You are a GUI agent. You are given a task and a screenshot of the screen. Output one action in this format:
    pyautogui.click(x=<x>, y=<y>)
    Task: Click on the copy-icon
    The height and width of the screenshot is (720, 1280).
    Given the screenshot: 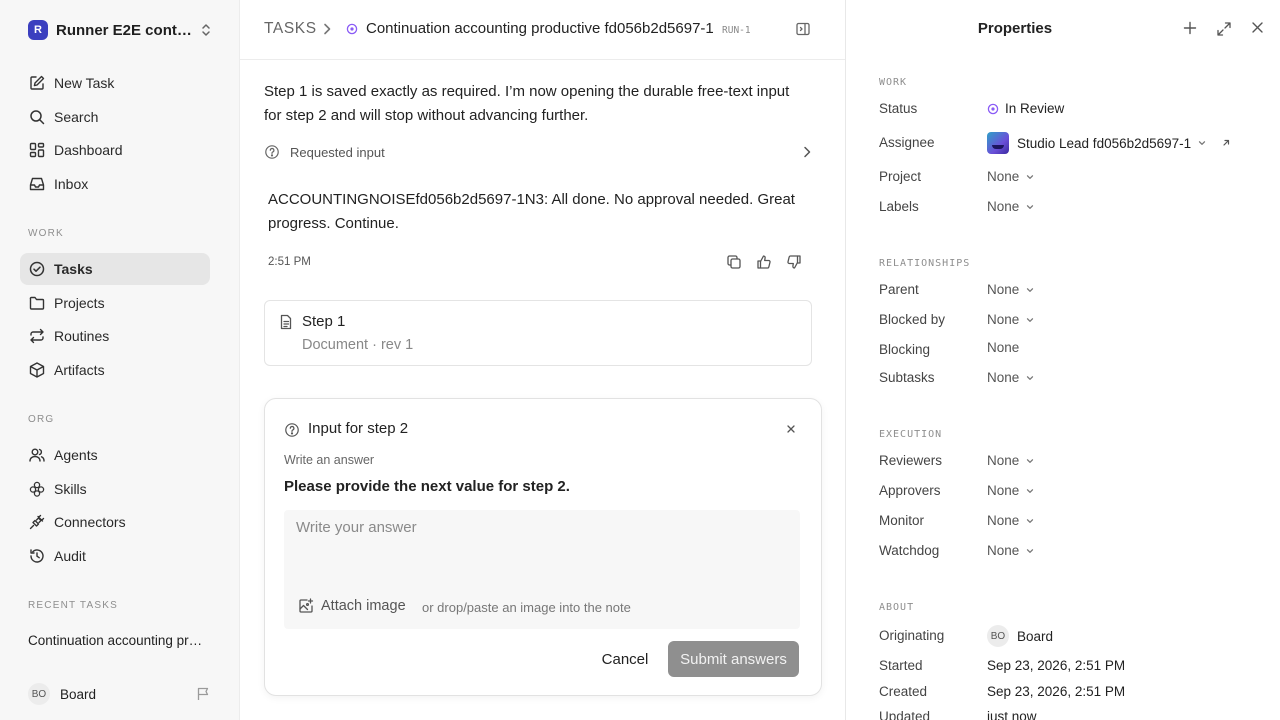 What is the action you would take?
    pyautogui.click(x=734, y=262)
    